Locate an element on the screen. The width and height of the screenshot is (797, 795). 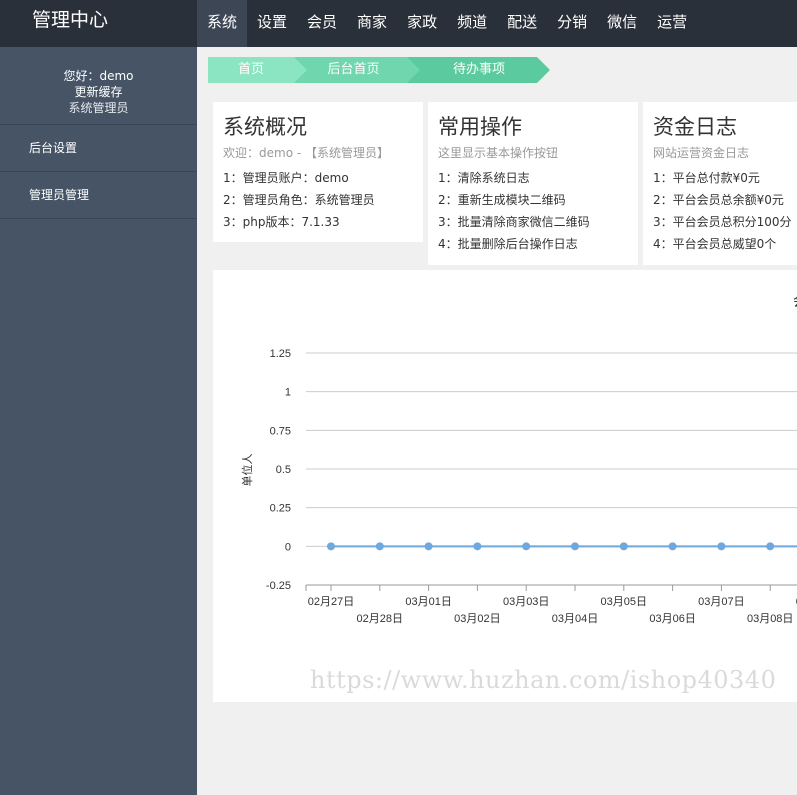
user-role: 系统管理员 is located at coordinates (98, 108).